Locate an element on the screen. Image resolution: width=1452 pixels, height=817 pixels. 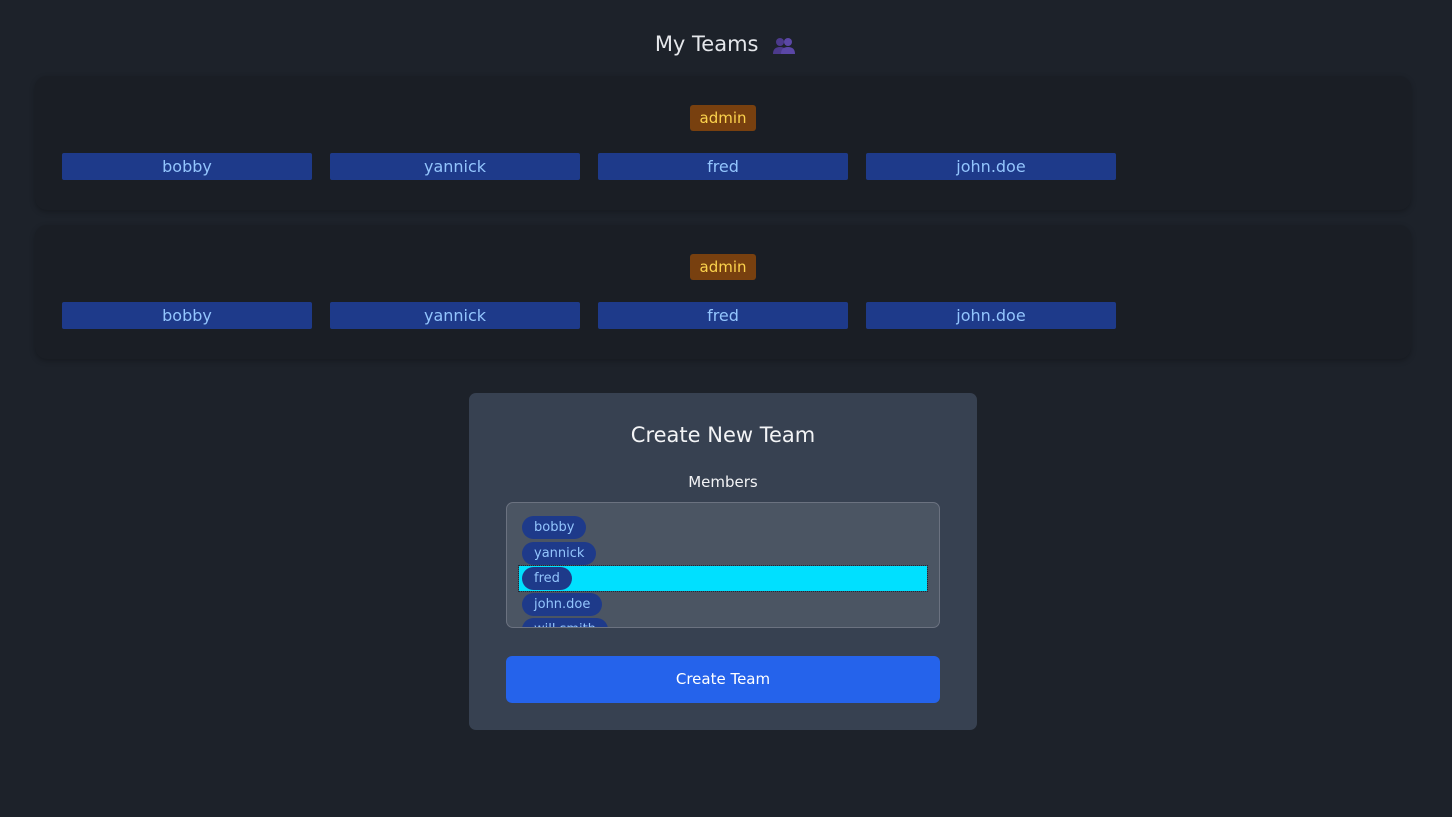
member-option-label: john.doe is located at coordinates (562, 604).